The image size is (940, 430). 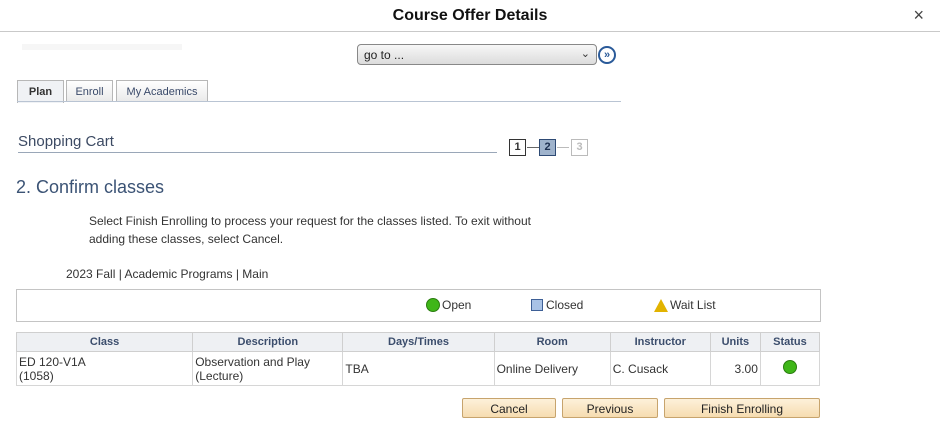 What do you see at coordinates (418, 305) in the screenshot?
I see `status-legend: Open Closed Wait List` at bounding box center [418, 305].